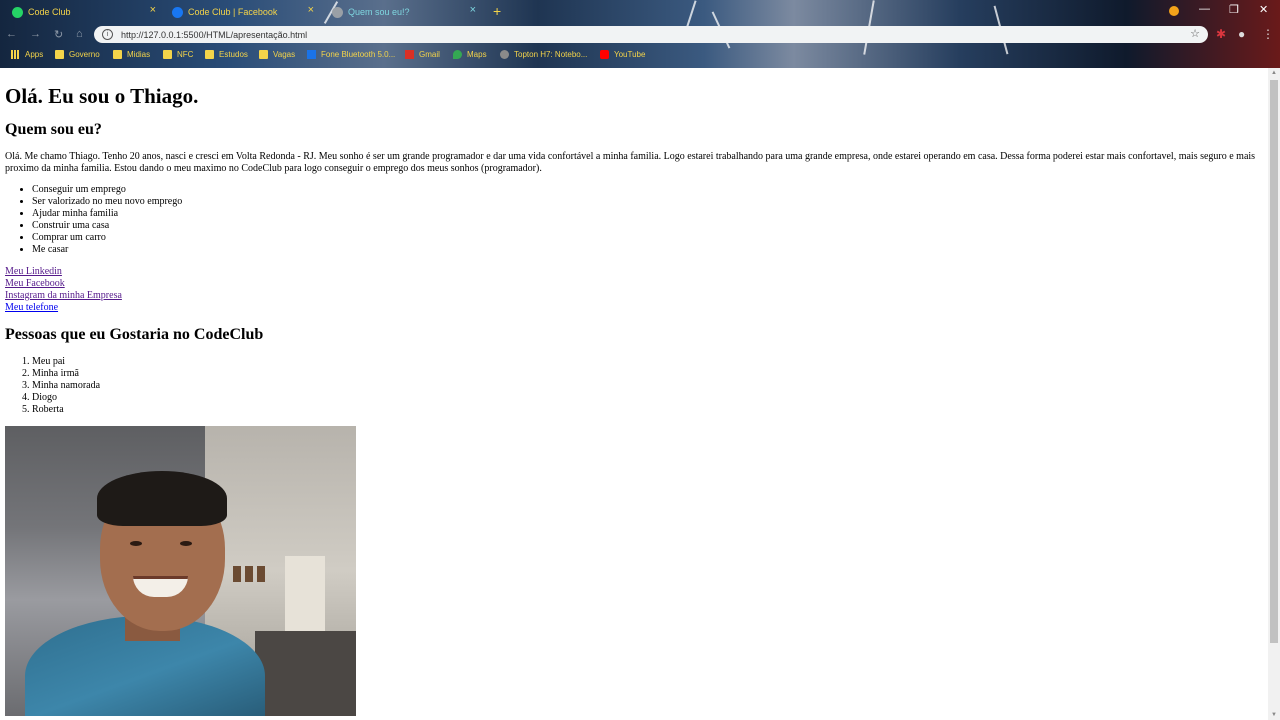 This screenshot has width=1280, height=720. I want to click on bookmark-estudos: Estudos, so click(226, 54).